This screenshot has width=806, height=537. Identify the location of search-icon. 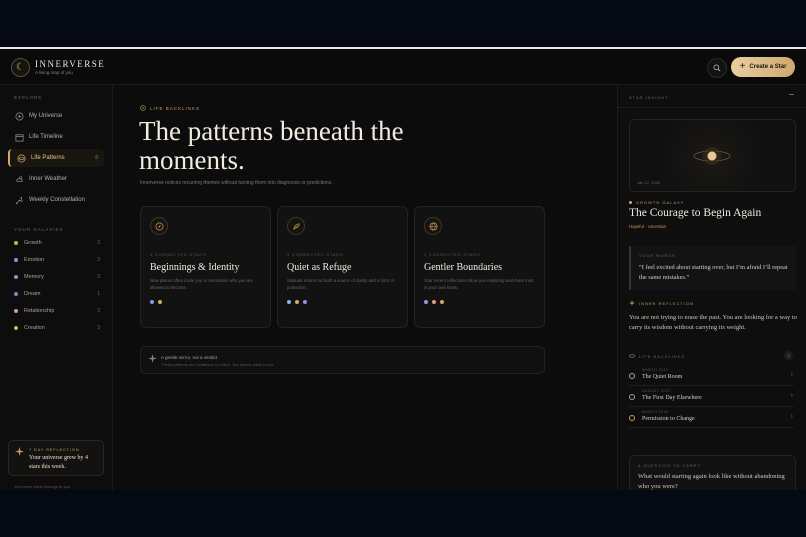
(717, 68).